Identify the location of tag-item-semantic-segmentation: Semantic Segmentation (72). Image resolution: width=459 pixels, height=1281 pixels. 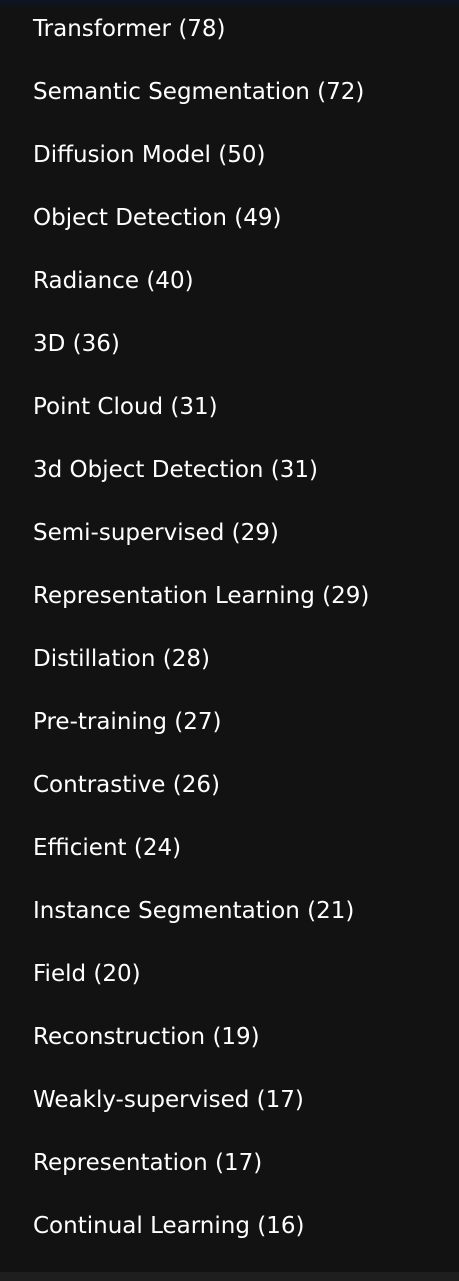
(229, 94).